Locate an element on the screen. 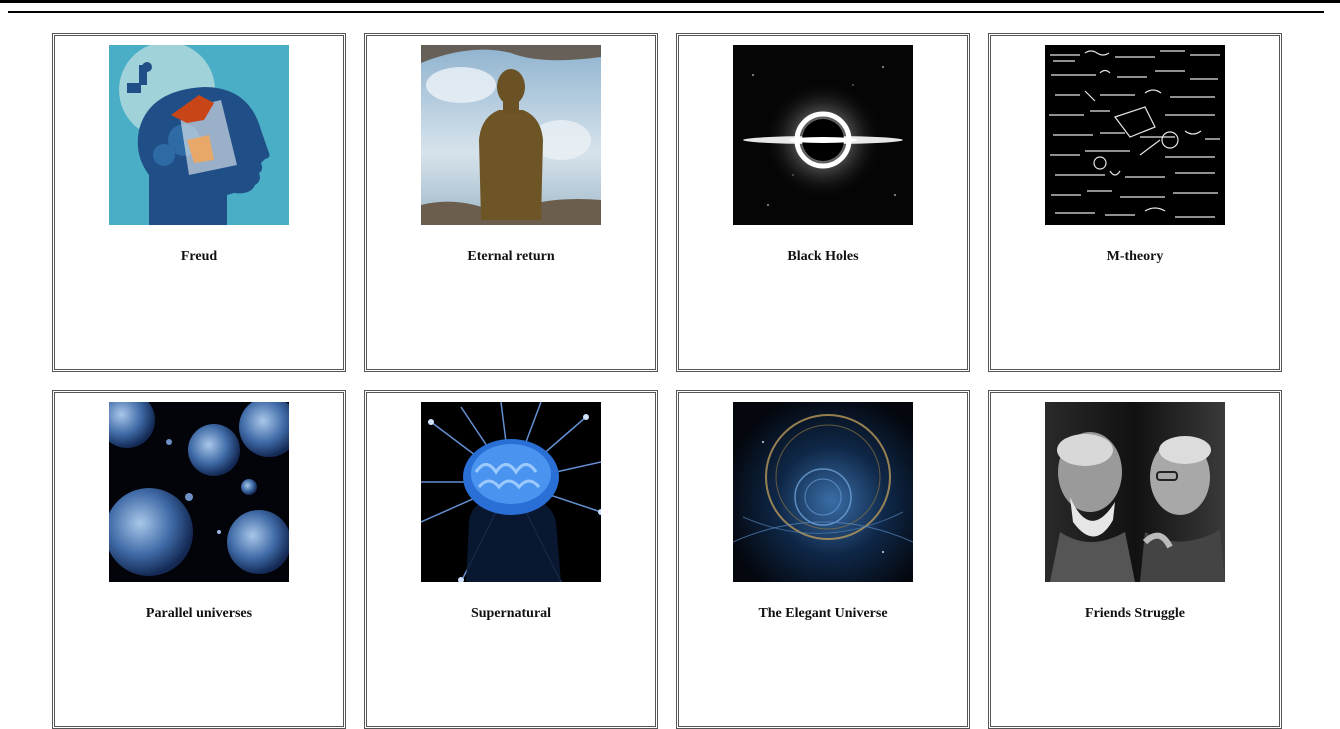 The height and width of the screenshot is (729, 1340). glowing-brain-icon is located at coordinates (511, 492).